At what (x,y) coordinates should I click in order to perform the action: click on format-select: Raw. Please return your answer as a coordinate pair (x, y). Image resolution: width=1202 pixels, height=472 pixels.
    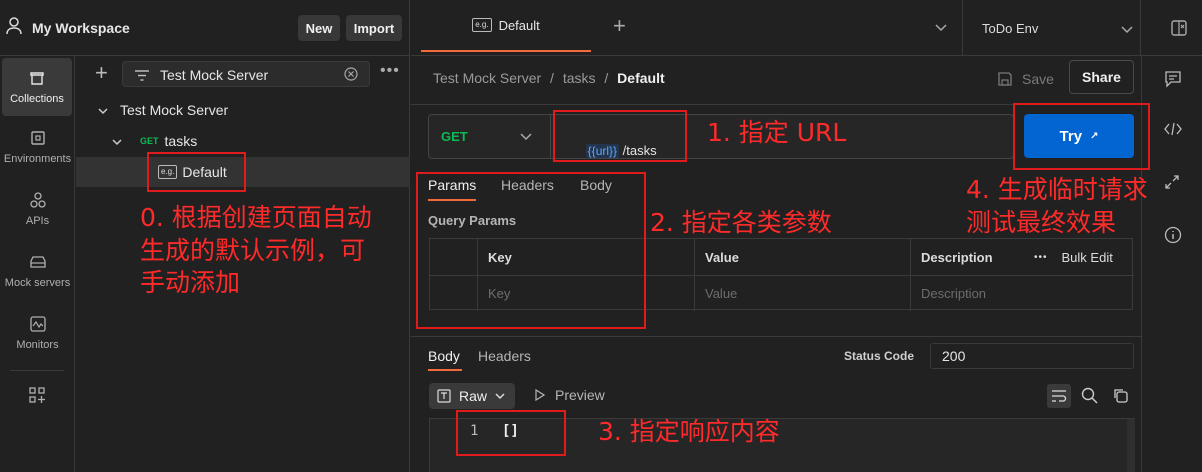
    Looking at the image, I should click on (472, 396).